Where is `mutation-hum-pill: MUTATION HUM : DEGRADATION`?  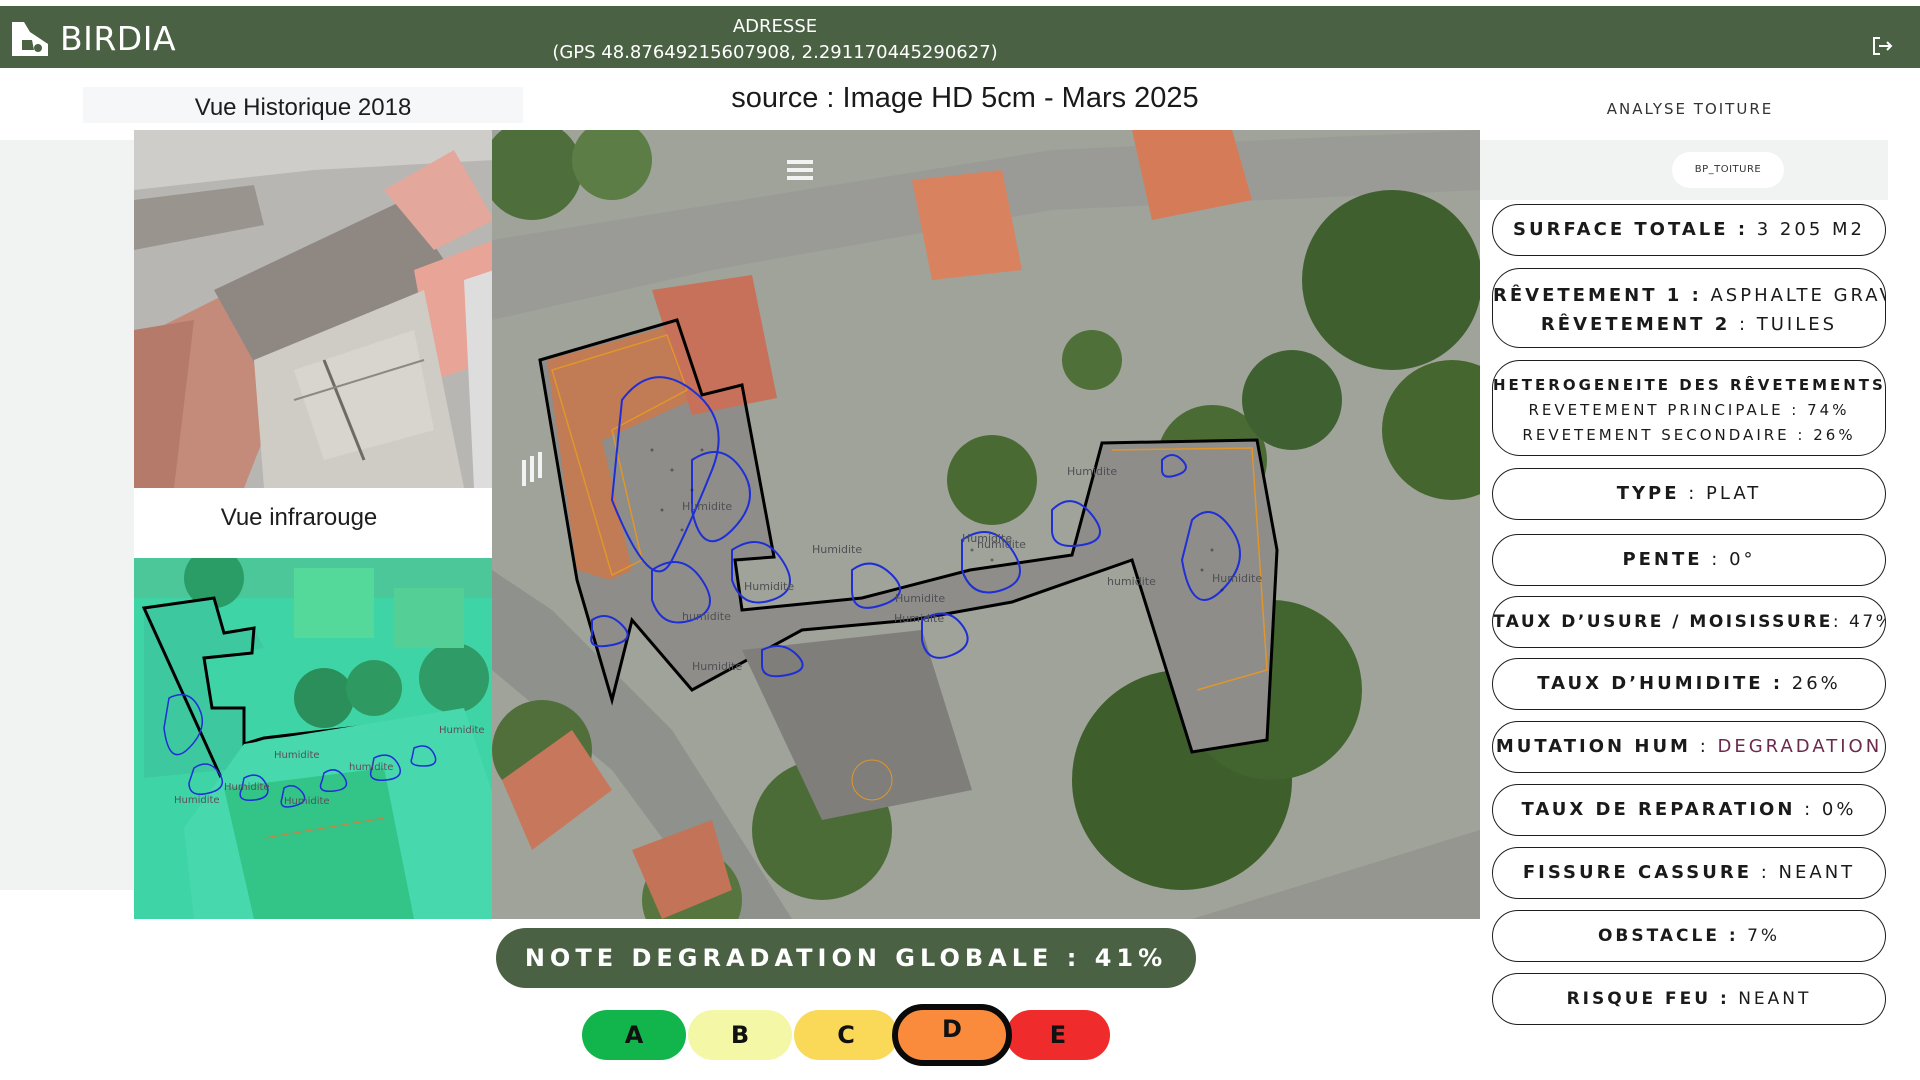
mutation-hum-pill: MUTATION HUM : DEGRADATION is located at coordinates (1689, 747).